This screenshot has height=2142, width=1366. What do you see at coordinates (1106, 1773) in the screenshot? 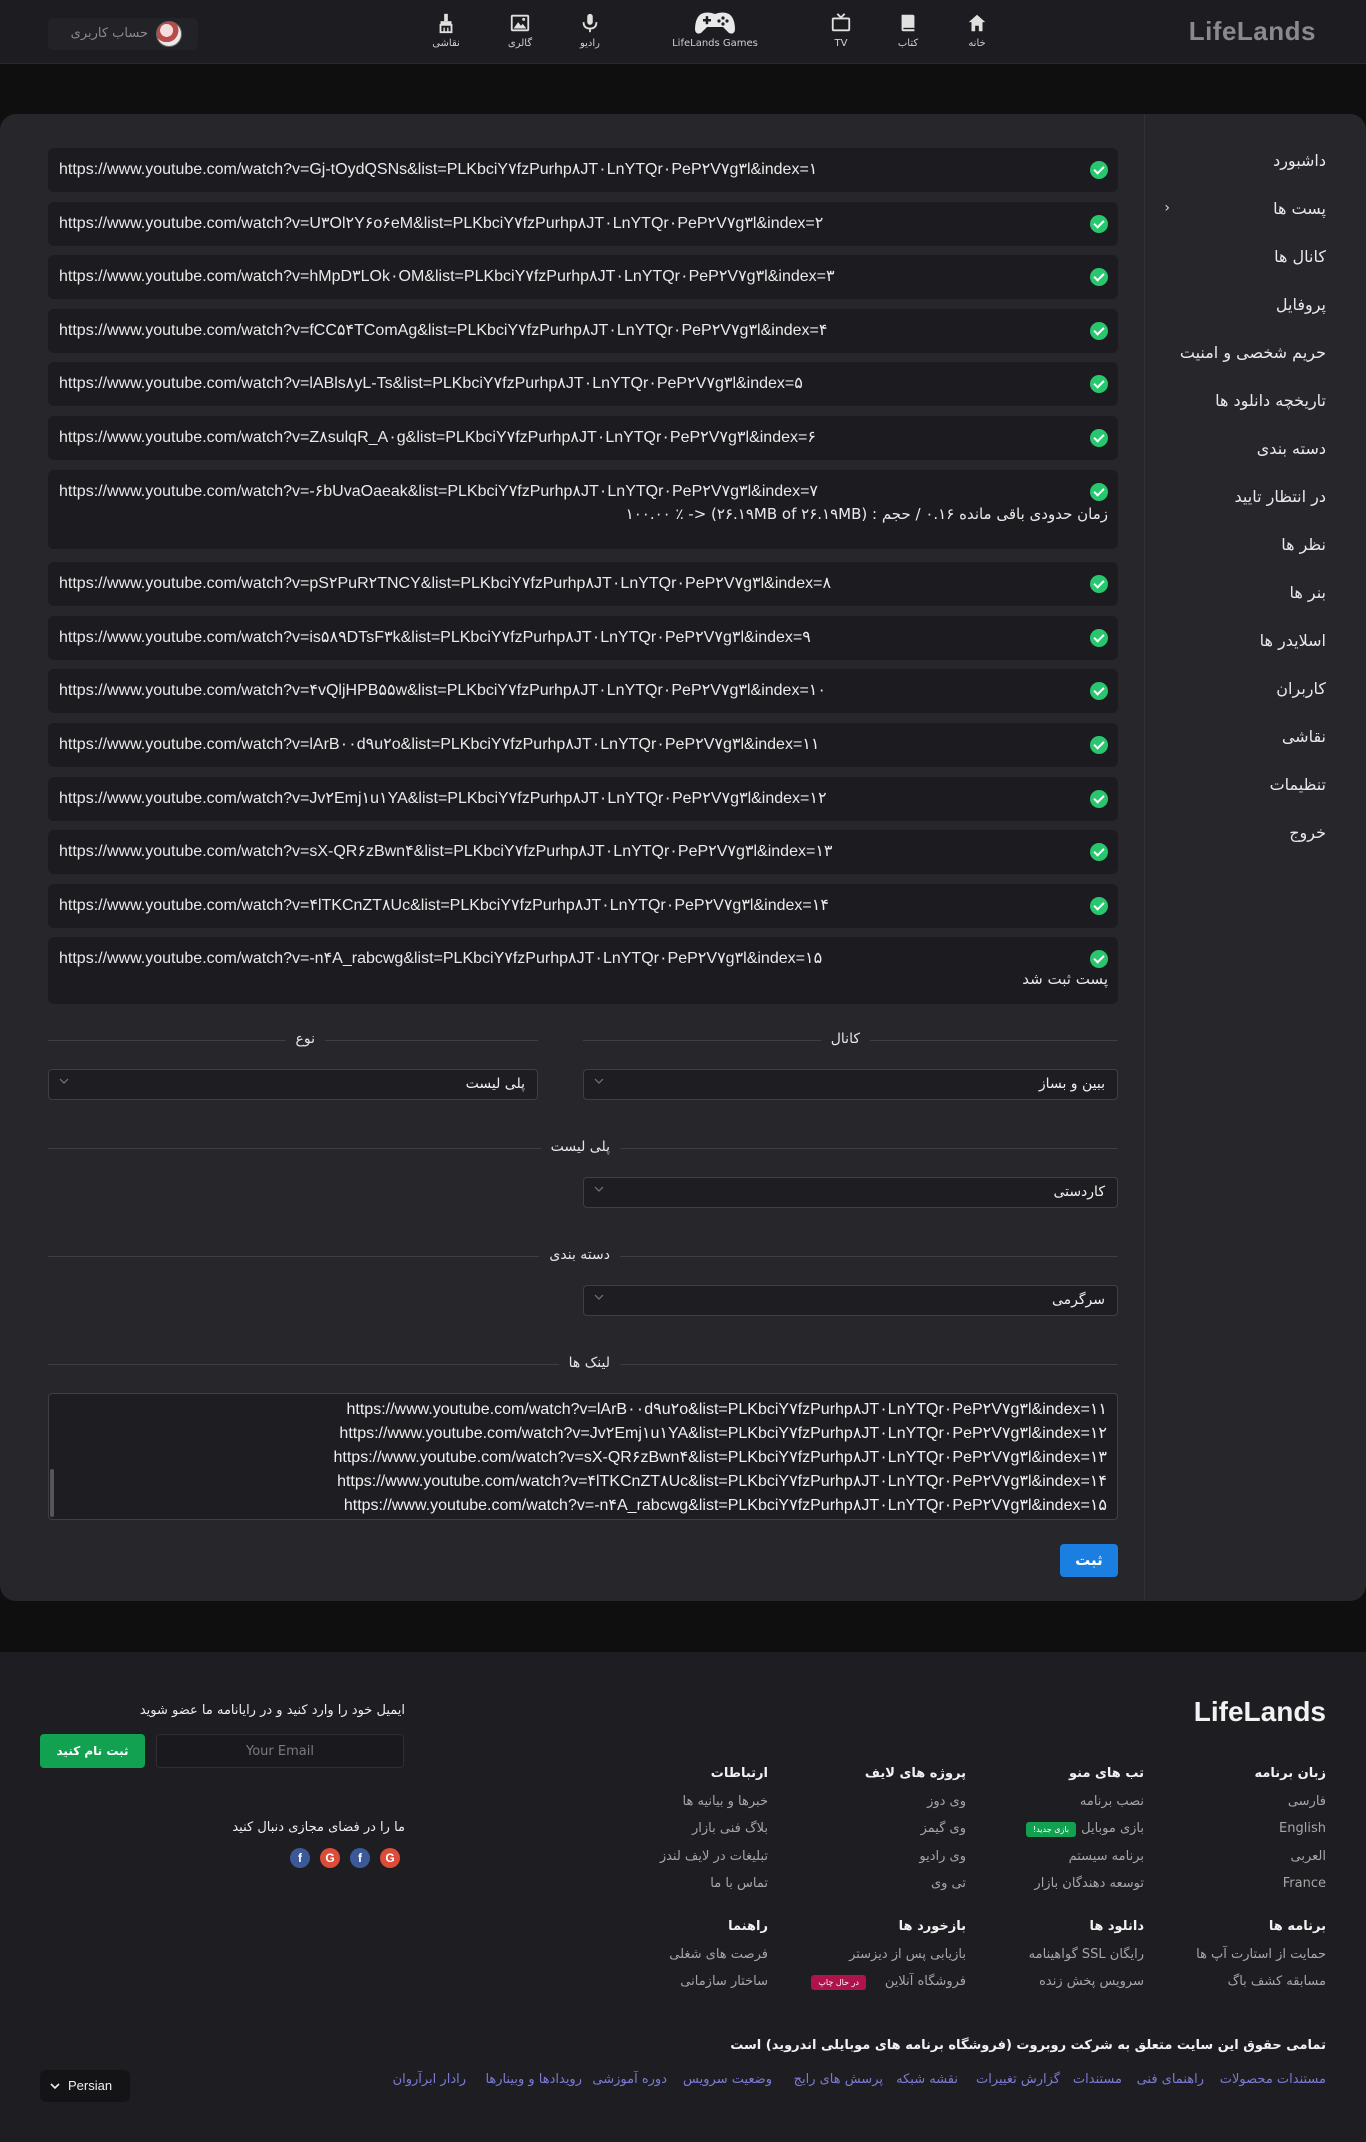
I see `footer-heading: تب های منو` at bounding box center [1106, 1773].